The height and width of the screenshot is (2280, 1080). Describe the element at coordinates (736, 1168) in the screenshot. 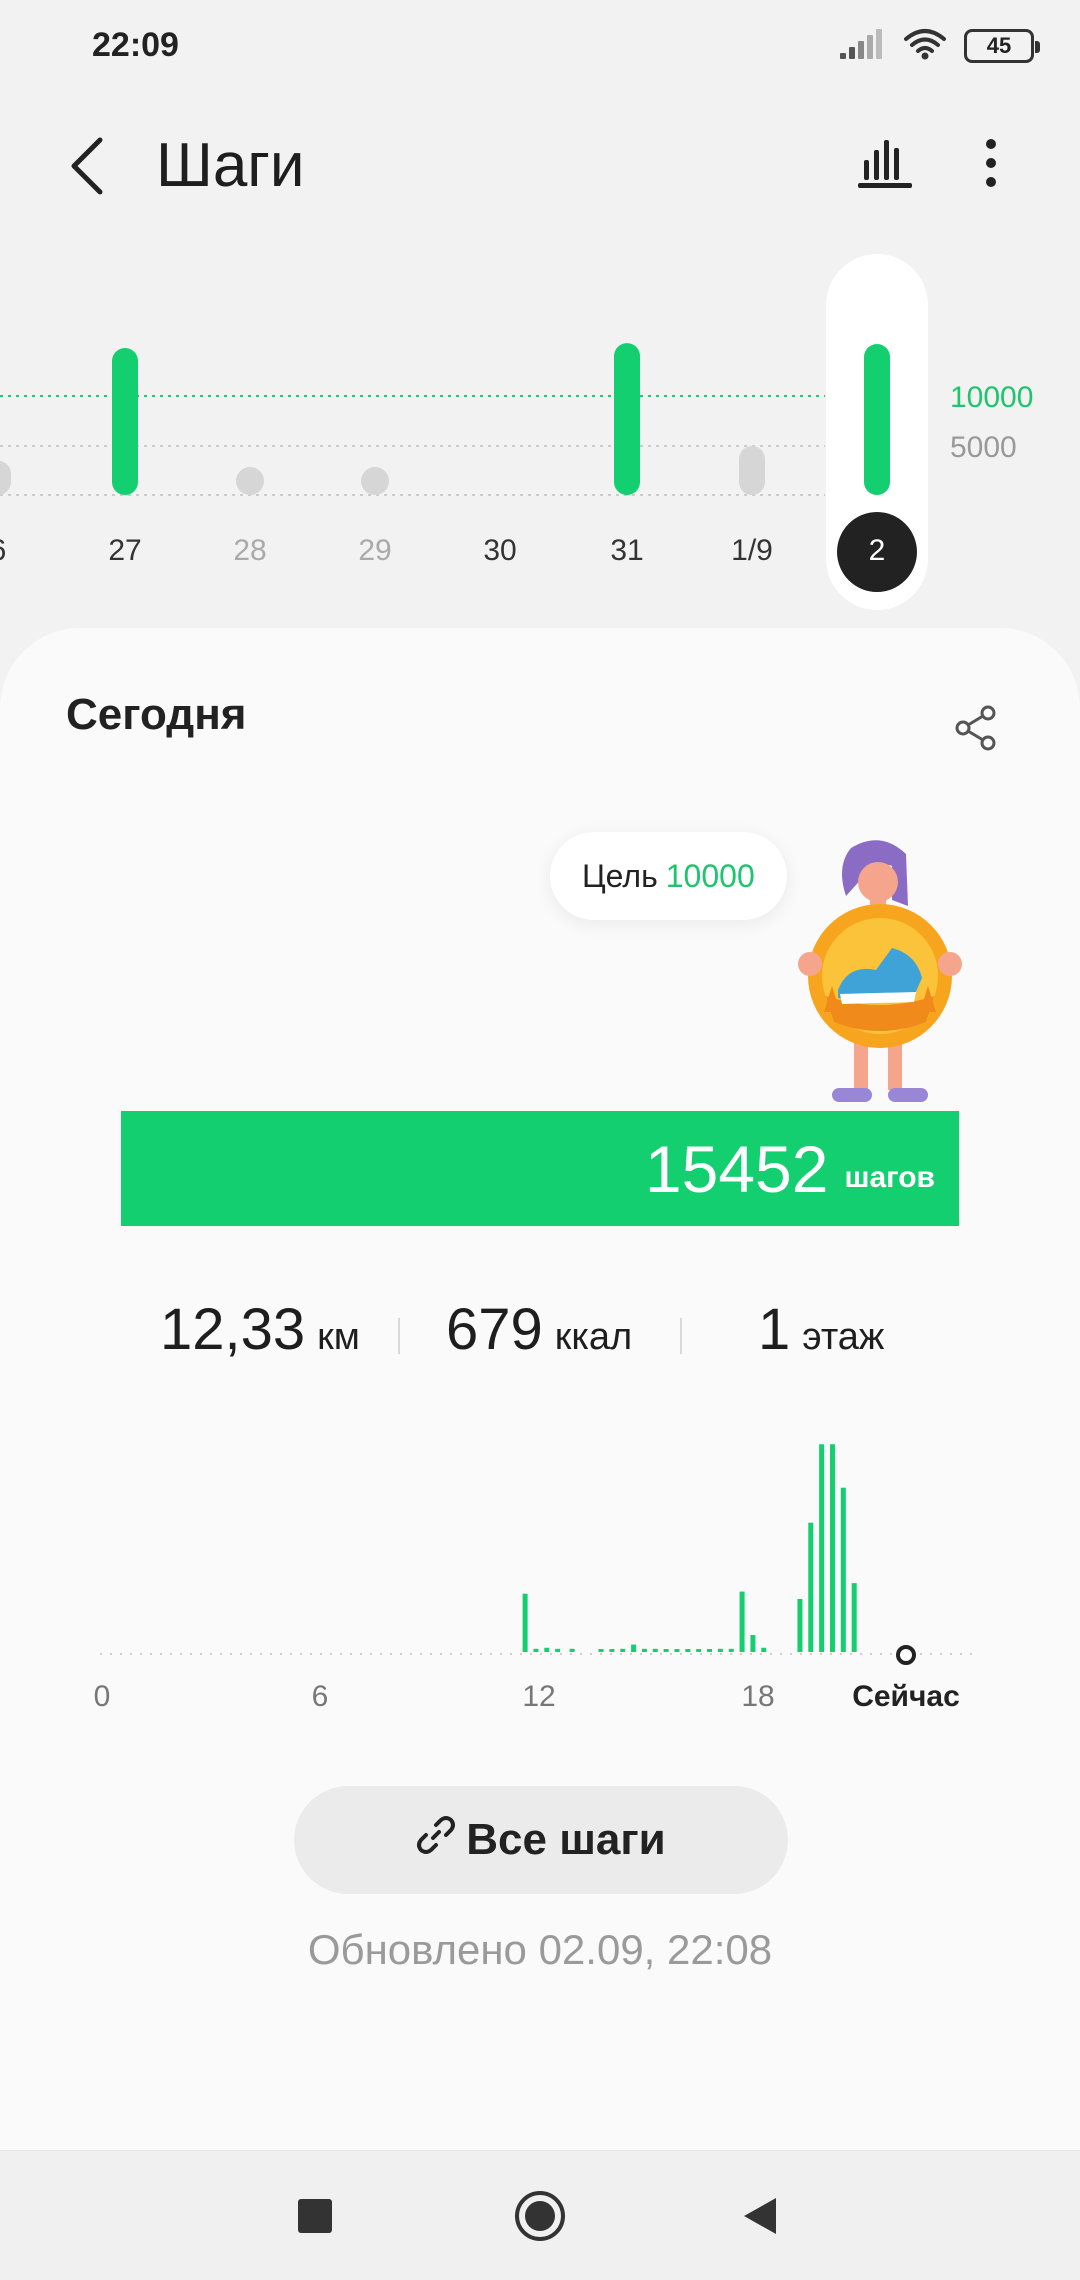

I see `steps-count: 15452` at that location.